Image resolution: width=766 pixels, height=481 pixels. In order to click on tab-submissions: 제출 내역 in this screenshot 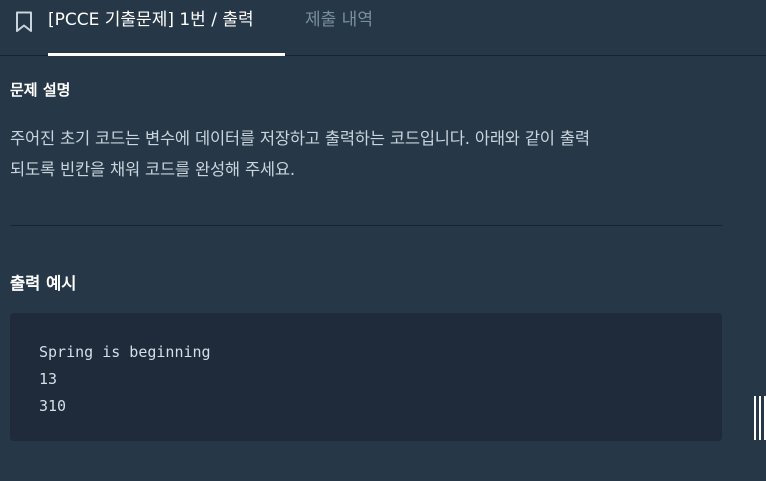, I will do `click(339, 28)`.